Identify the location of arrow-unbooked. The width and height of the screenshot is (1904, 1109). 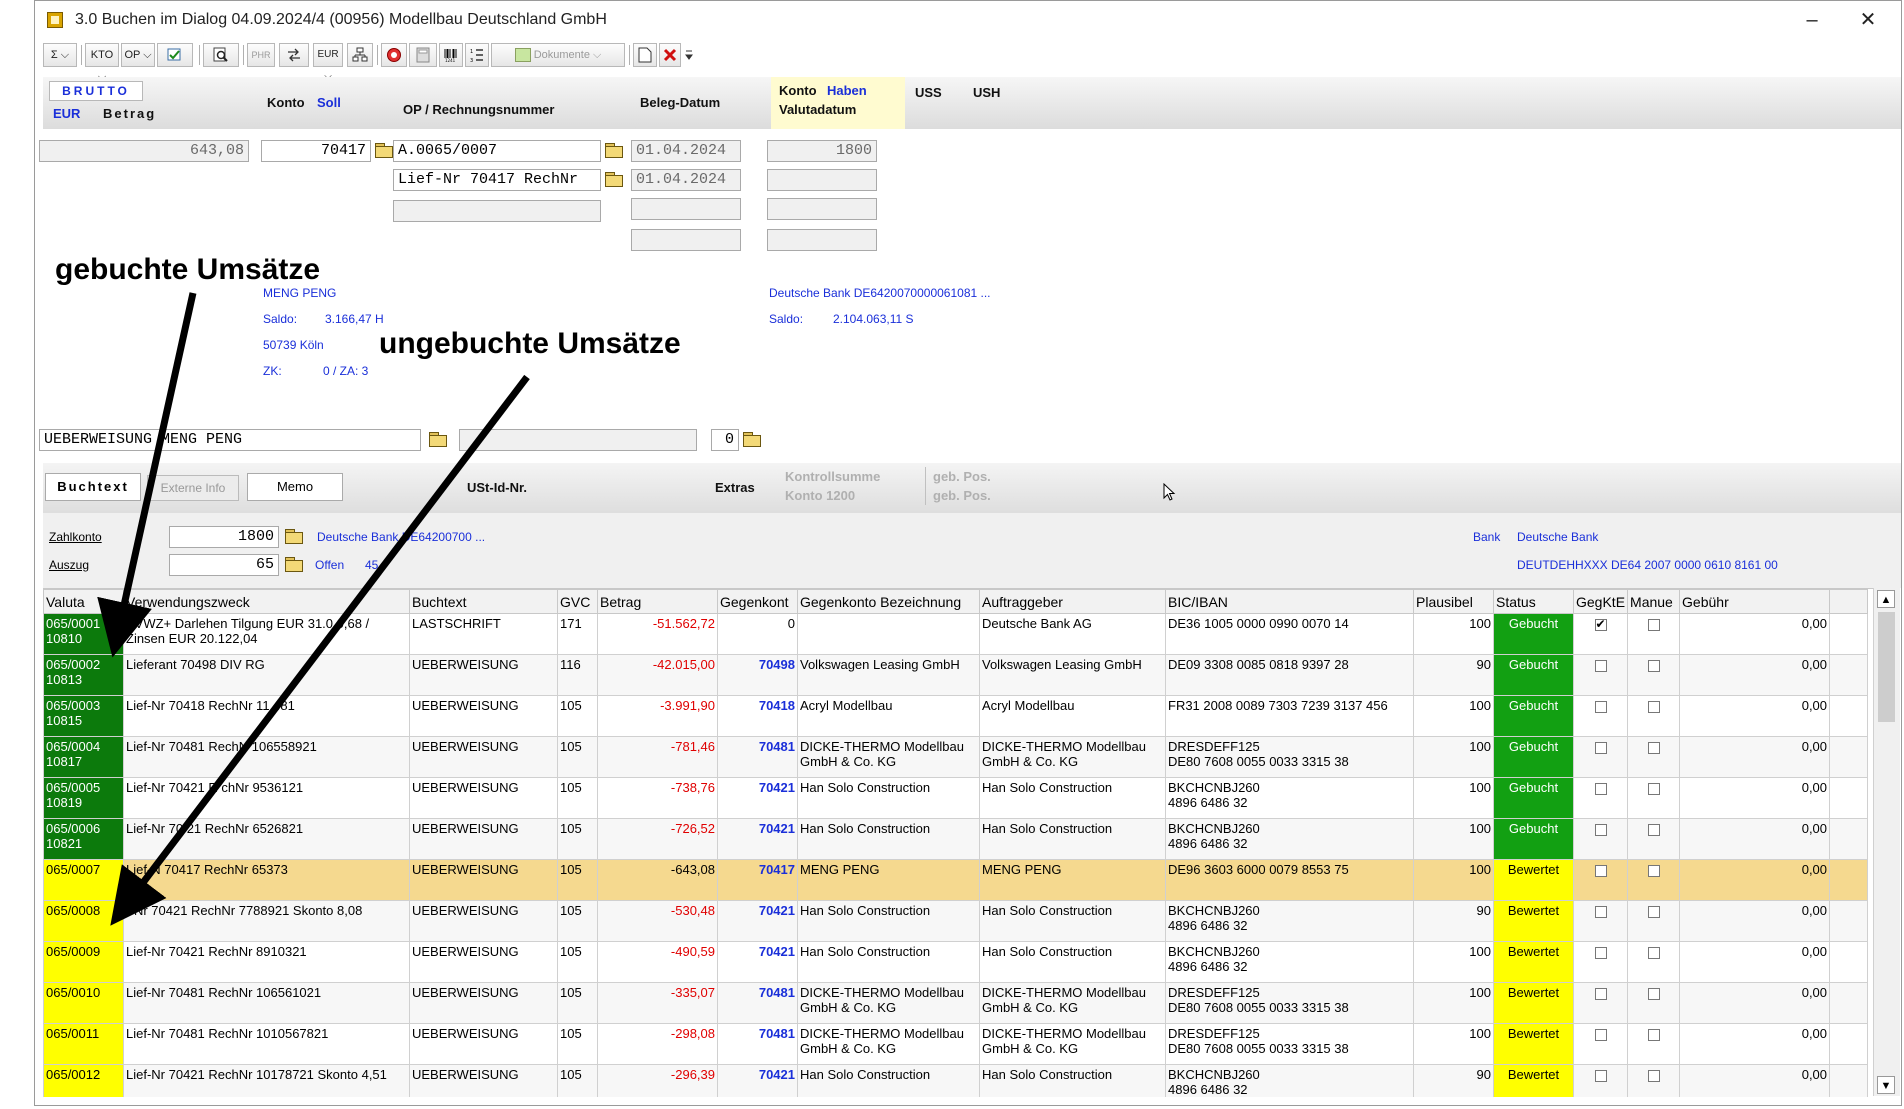
(320, 650).